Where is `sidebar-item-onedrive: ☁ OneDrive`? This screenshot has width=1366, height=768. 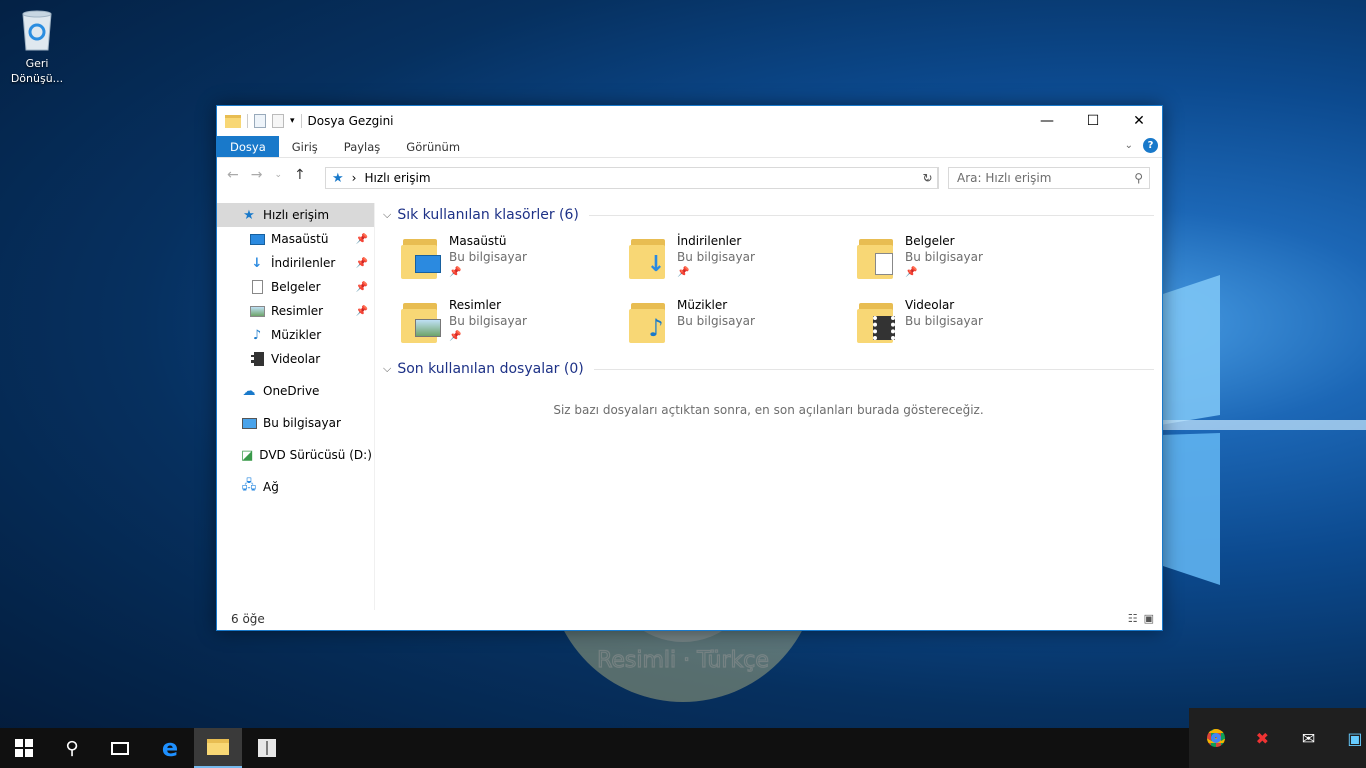
sidebar-item-onedrive: ☁ OneDrive is located at coordinates (295, 391).